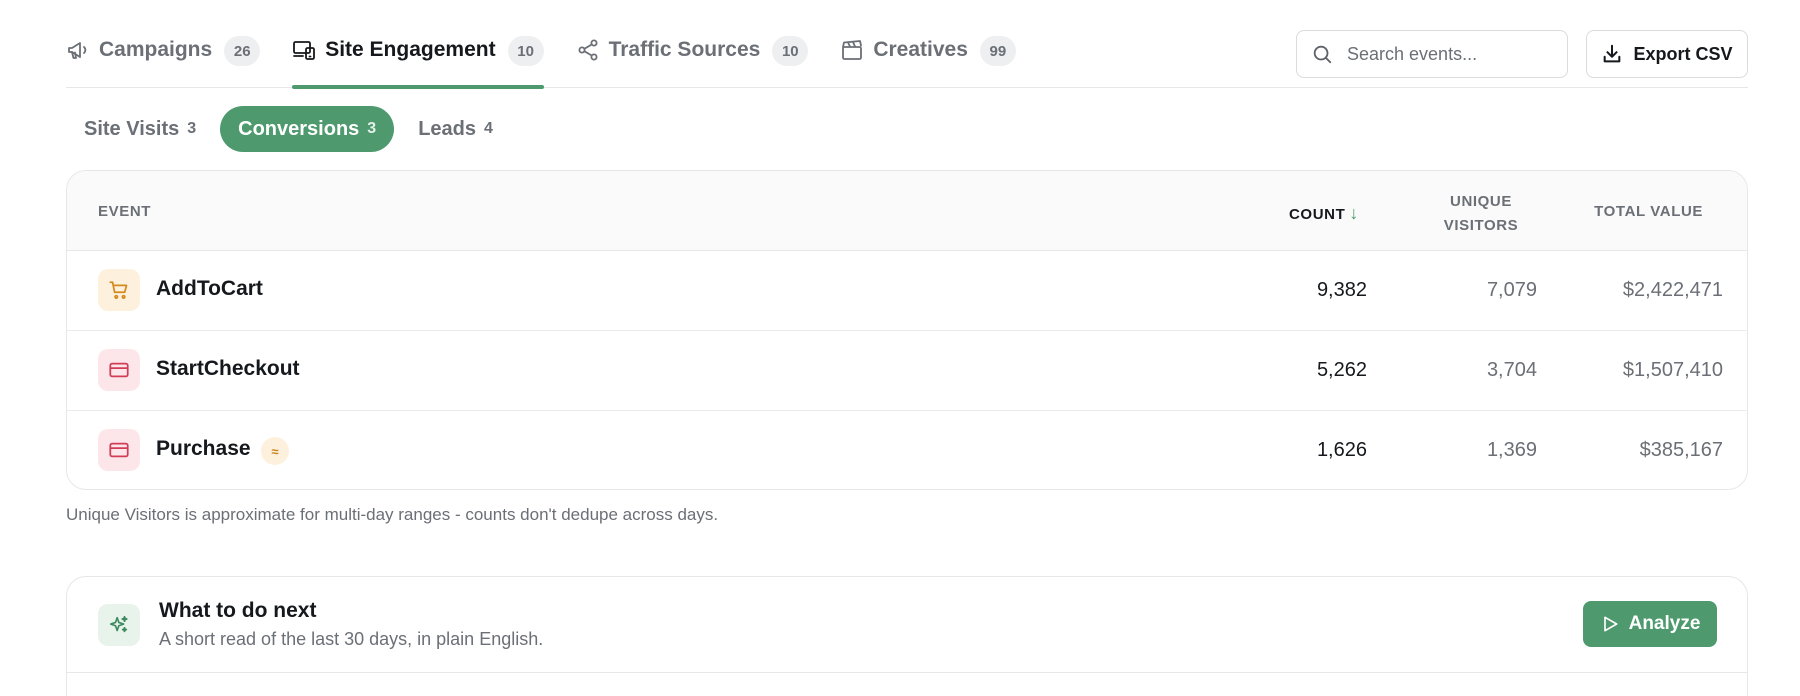 This screenshot has width=1800, height=696. Describe the element at coordinates (156, 49) in the screenshot. I see `tab-label: Campaigns` at that location.